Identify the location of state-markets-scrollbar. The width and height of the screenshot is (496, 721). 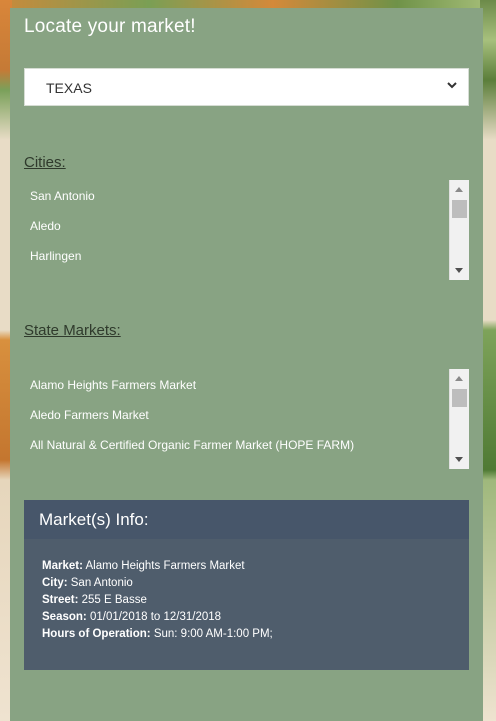
(459, 419).